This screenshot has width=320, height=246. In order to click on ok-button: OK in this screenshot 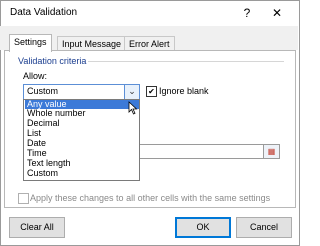, I will do `click(203, 227)`.